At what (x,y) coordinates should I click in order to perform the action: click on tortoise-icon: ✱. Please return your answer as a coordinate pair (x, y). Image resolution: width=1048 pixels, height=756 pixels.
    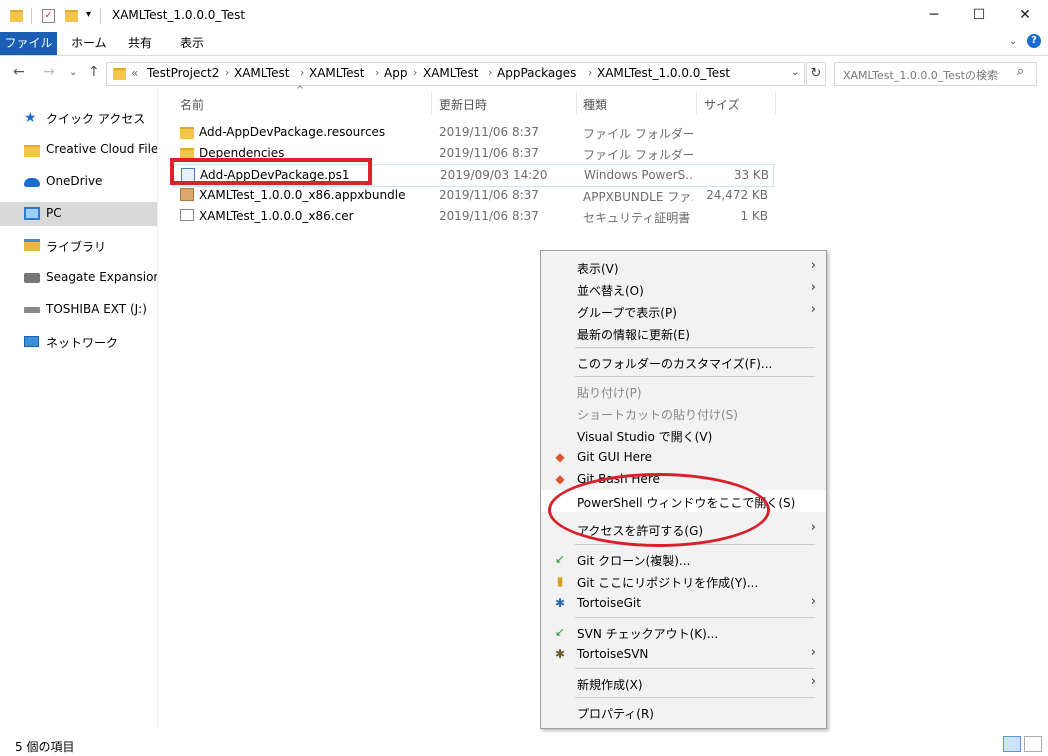
    Looking at the image, I should click on (560, 654).